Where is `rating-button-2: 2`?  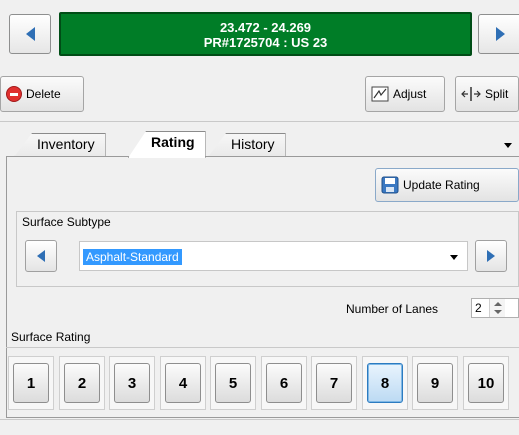
rating-button-2: 2 is located at coordinates (82, 383).